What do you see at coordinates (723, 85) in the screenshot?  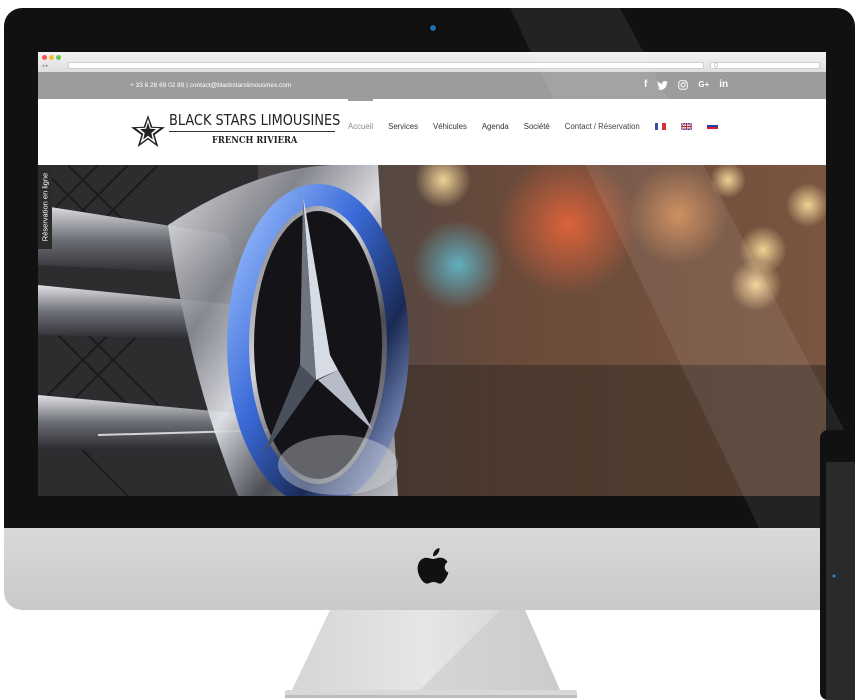 I see `linkedin-icon: in` at bounding box center [723, 85].